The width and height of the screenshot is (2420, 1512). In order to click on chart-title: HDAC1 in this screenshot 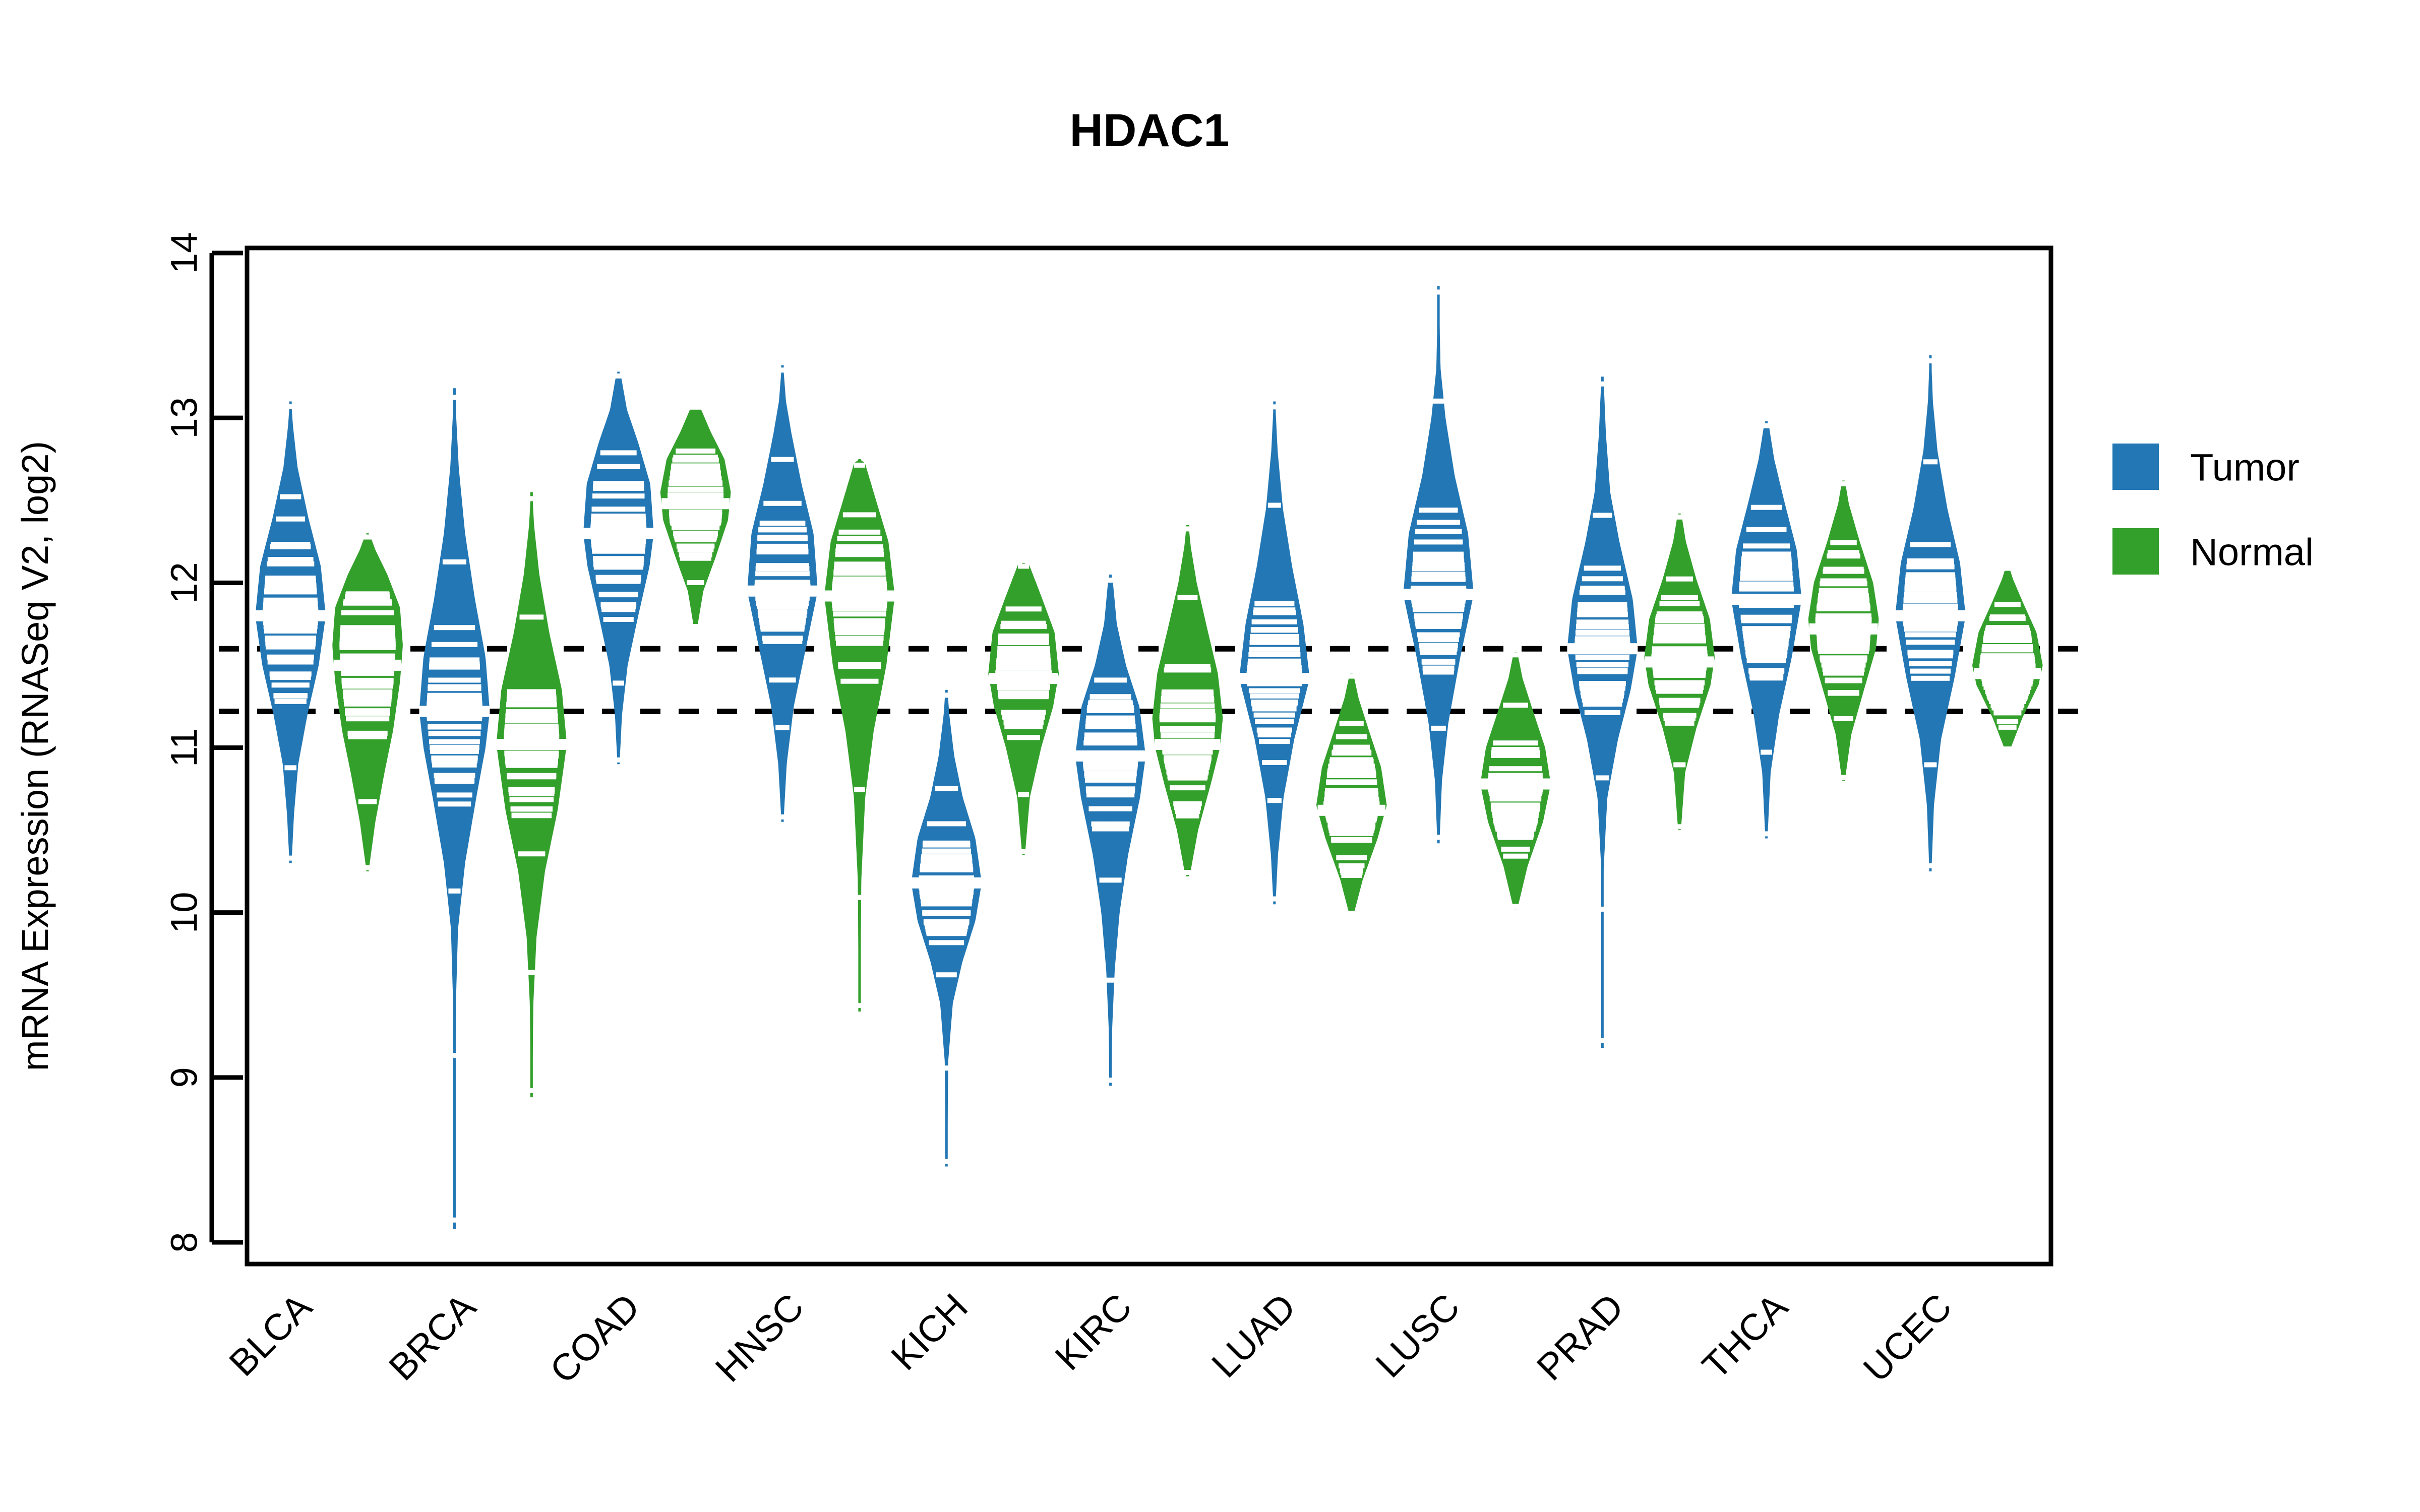, I will do `click(1150, 130)`.